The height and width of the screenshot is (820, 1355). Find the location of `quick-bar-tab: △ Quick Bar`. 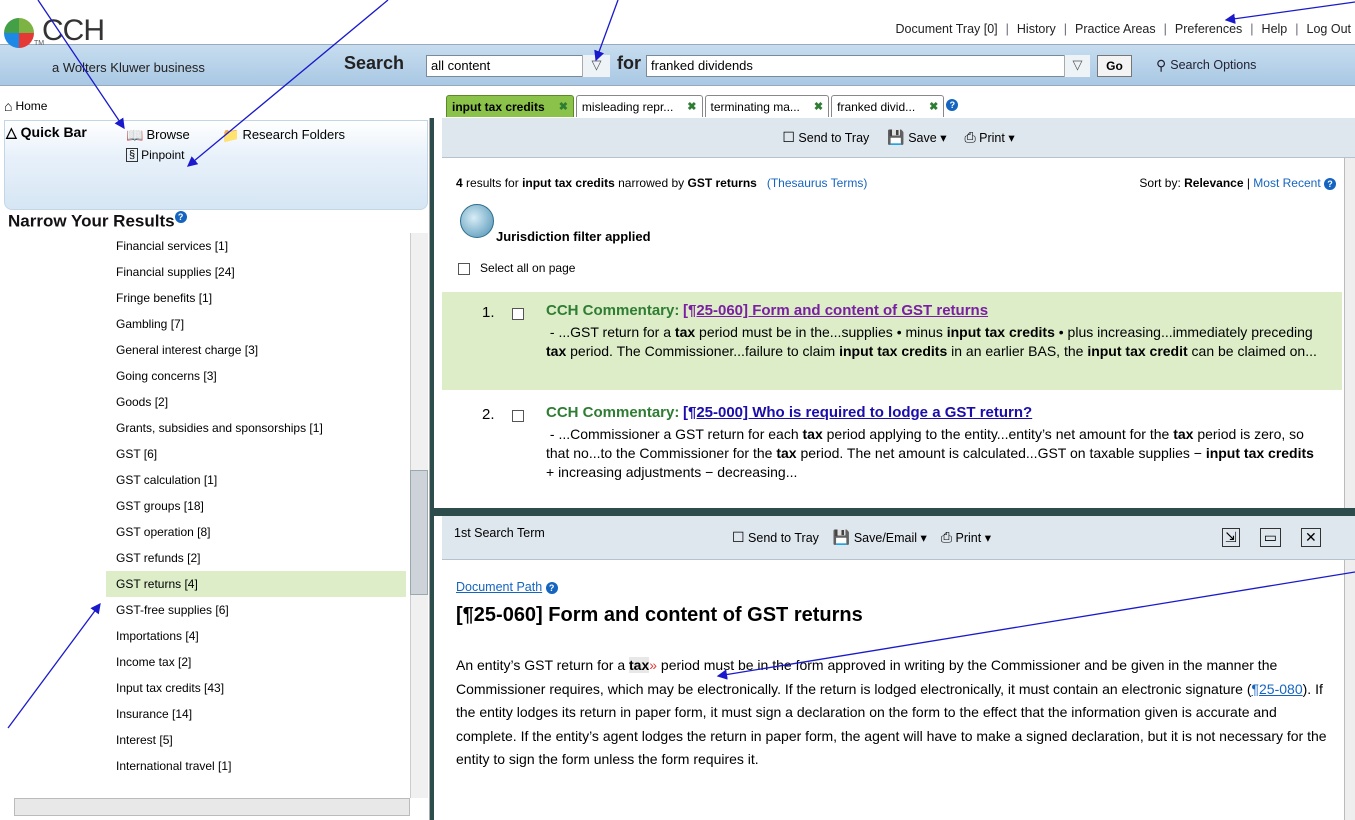

quick-bar-tab: △ Quick Bar is located at coordinates (46, 132).